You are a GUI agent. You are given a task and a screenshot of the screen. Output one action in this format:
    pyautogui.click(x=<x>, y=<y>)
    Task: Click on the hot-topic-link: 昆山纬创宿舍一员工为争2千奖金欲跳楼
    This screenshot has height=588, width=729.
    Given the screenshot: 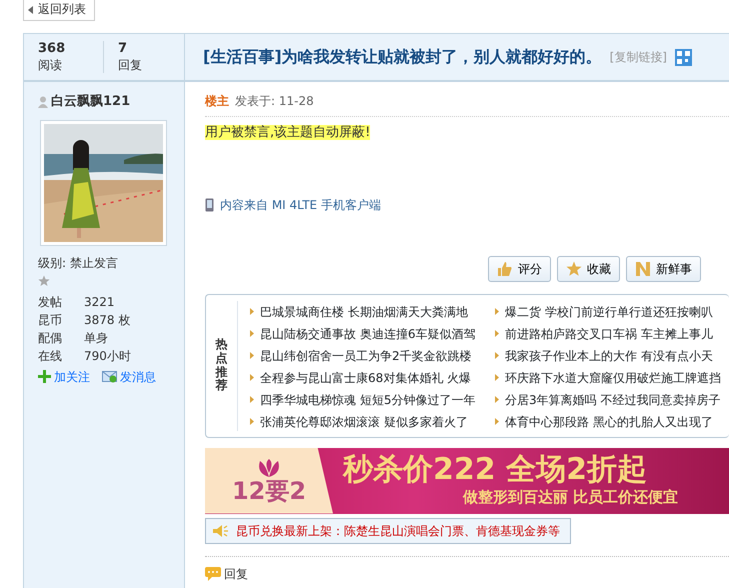 What is the action you would take?
    pyautogui.click(x=366, y=355)
    